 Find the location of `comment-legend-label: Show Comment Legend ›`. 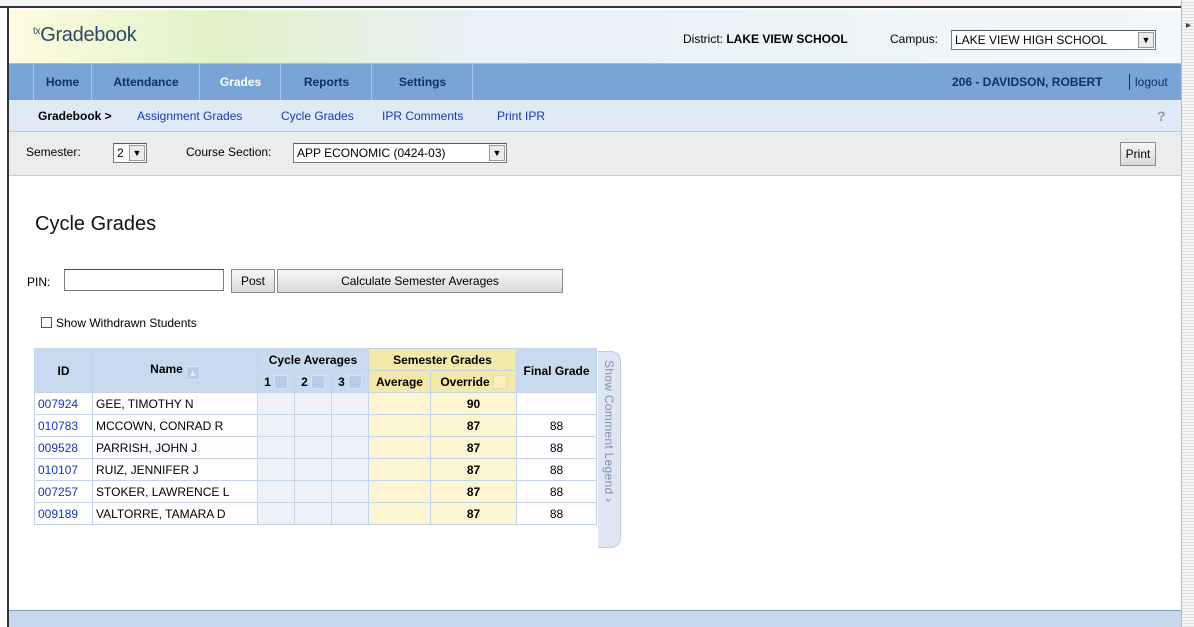

comment-legend-label: Show Comment Legend › is located at coordinates (609, 431).